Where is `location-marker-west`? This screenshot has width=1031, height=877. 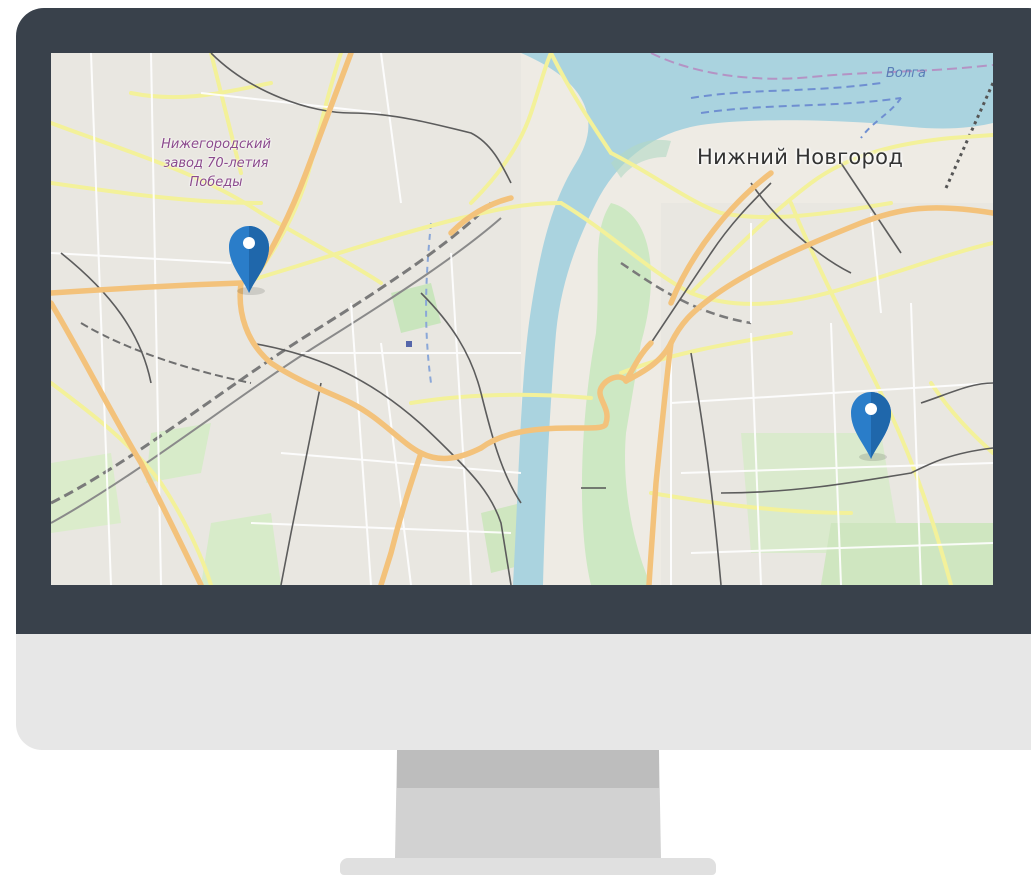 location-marker-west is located at coordinates (249, 260).